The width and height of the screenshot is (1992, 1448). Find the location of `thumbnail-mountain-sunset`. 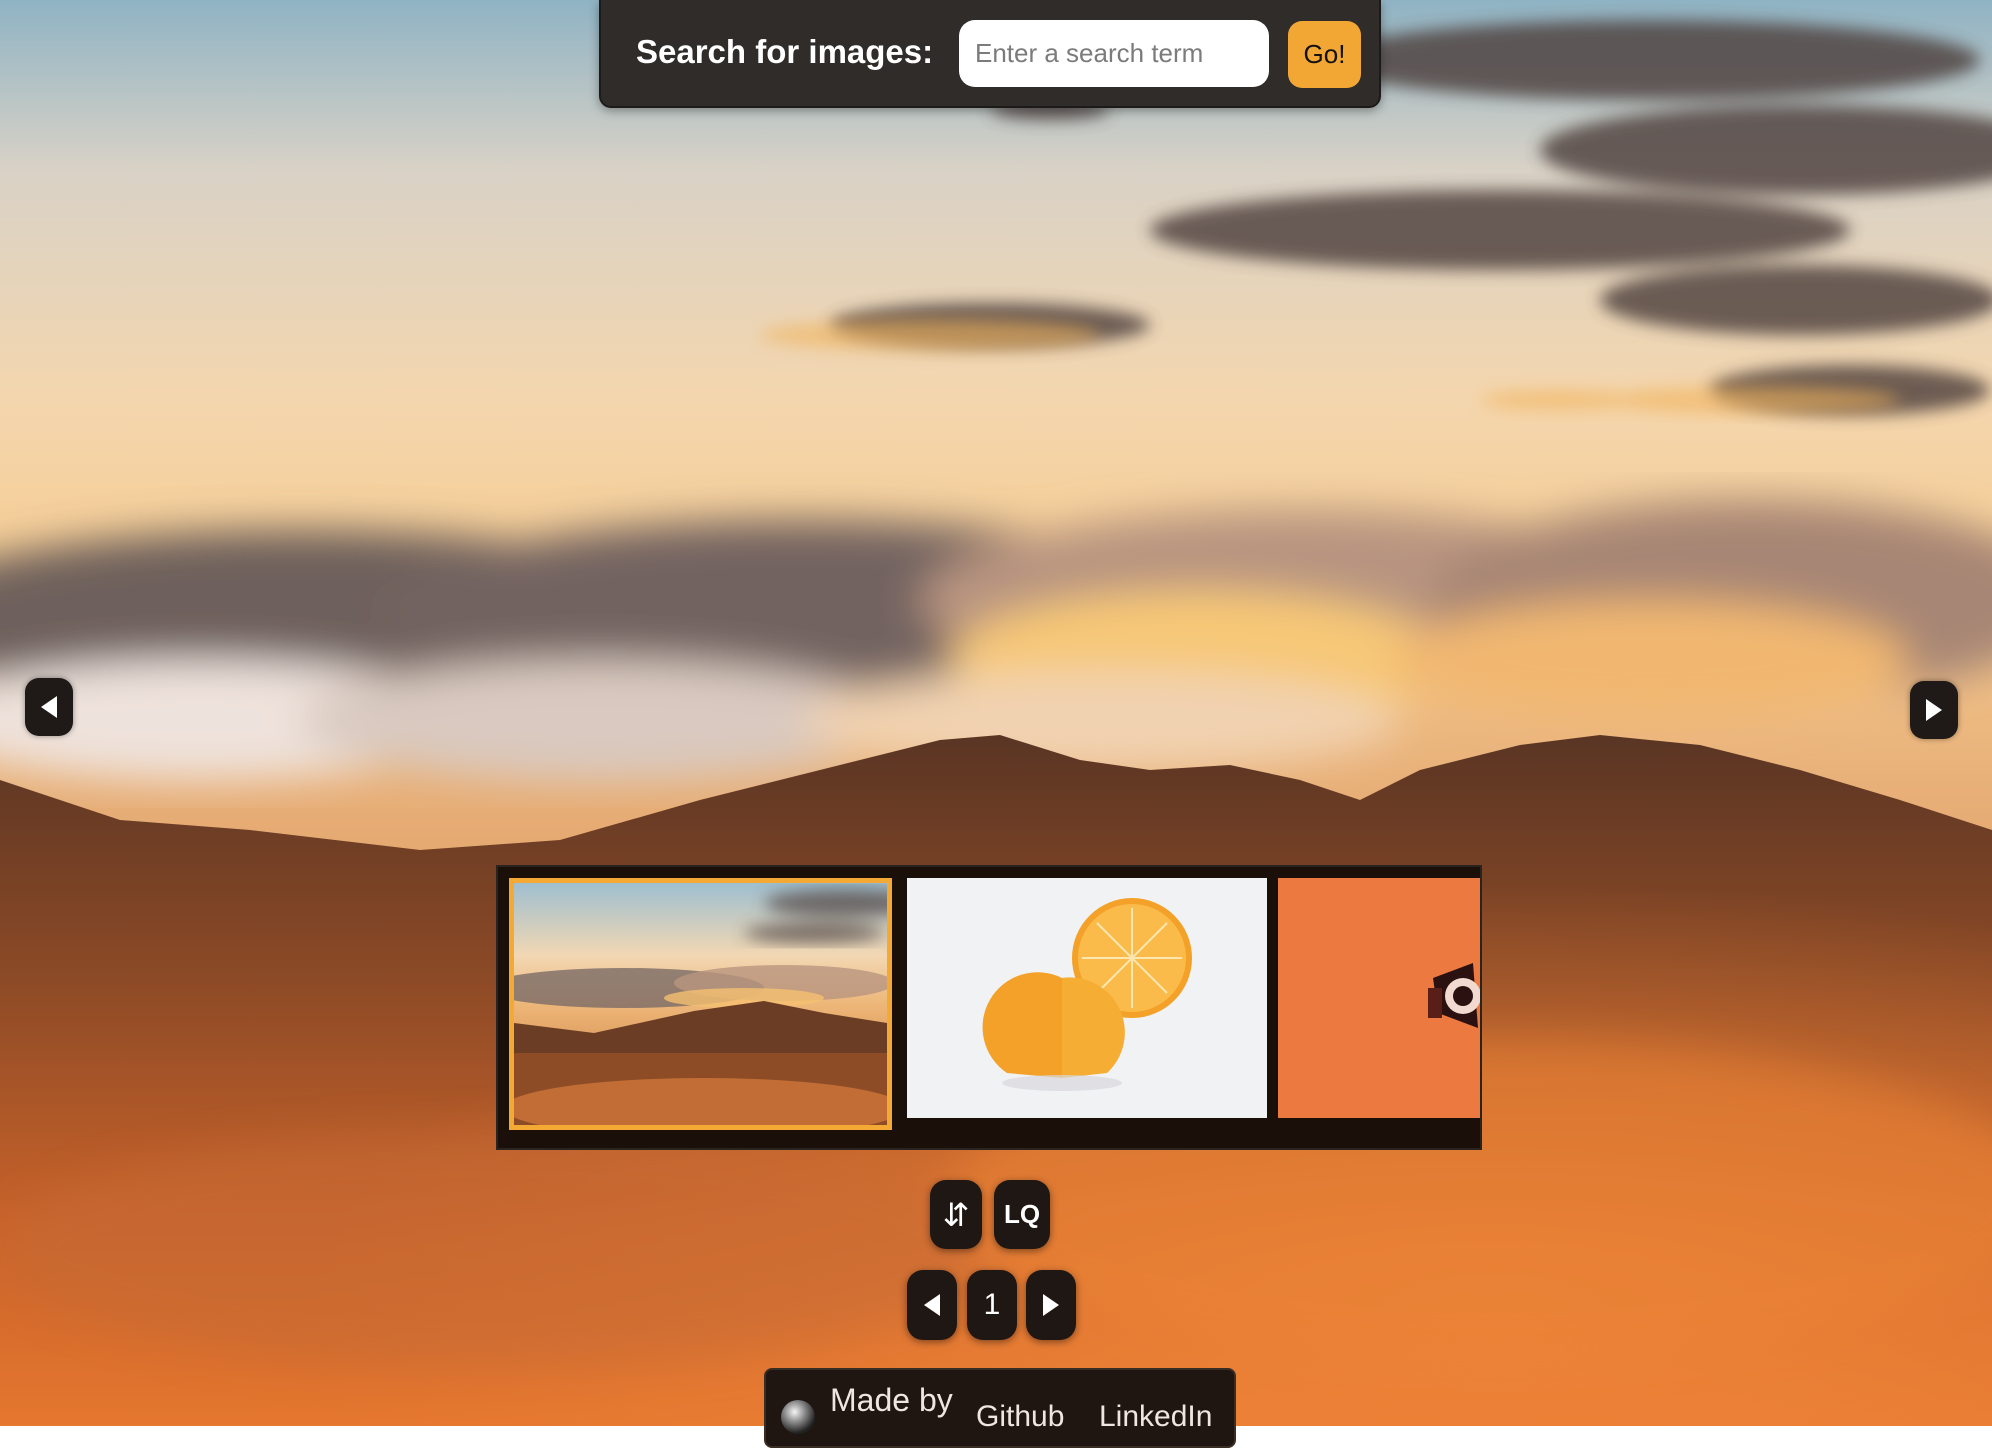

thumbnail-mountain-sunset is located at coordinates (700, 1004).